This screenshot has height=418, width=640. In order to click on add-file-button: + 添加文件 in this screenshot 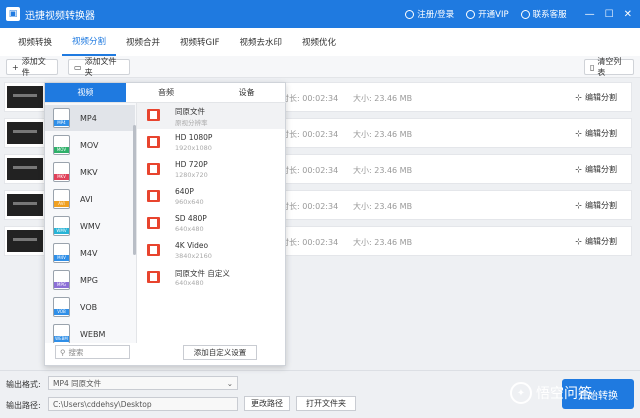, I will do `click(32, 67)`.